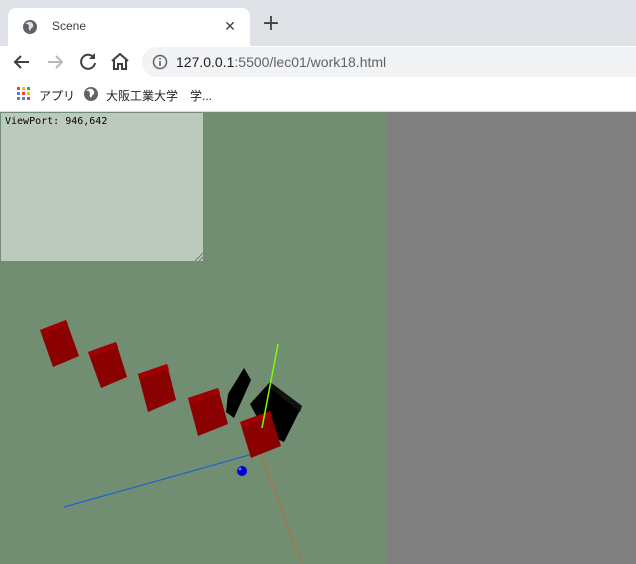 The height and width of the screenshot is (564, 636). I want to click on tab-title: Scene, so click(69, 26).